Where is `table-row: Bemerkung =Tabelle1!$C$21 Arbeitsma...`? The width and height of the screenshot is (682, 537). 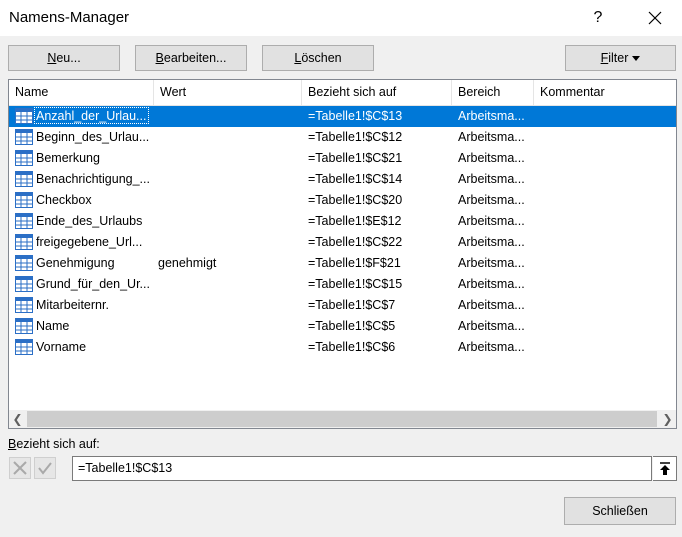 table-row: Bemerkung =Tabelle1!$C$21 Arbeitsma... is located at coordinates (342, 158).